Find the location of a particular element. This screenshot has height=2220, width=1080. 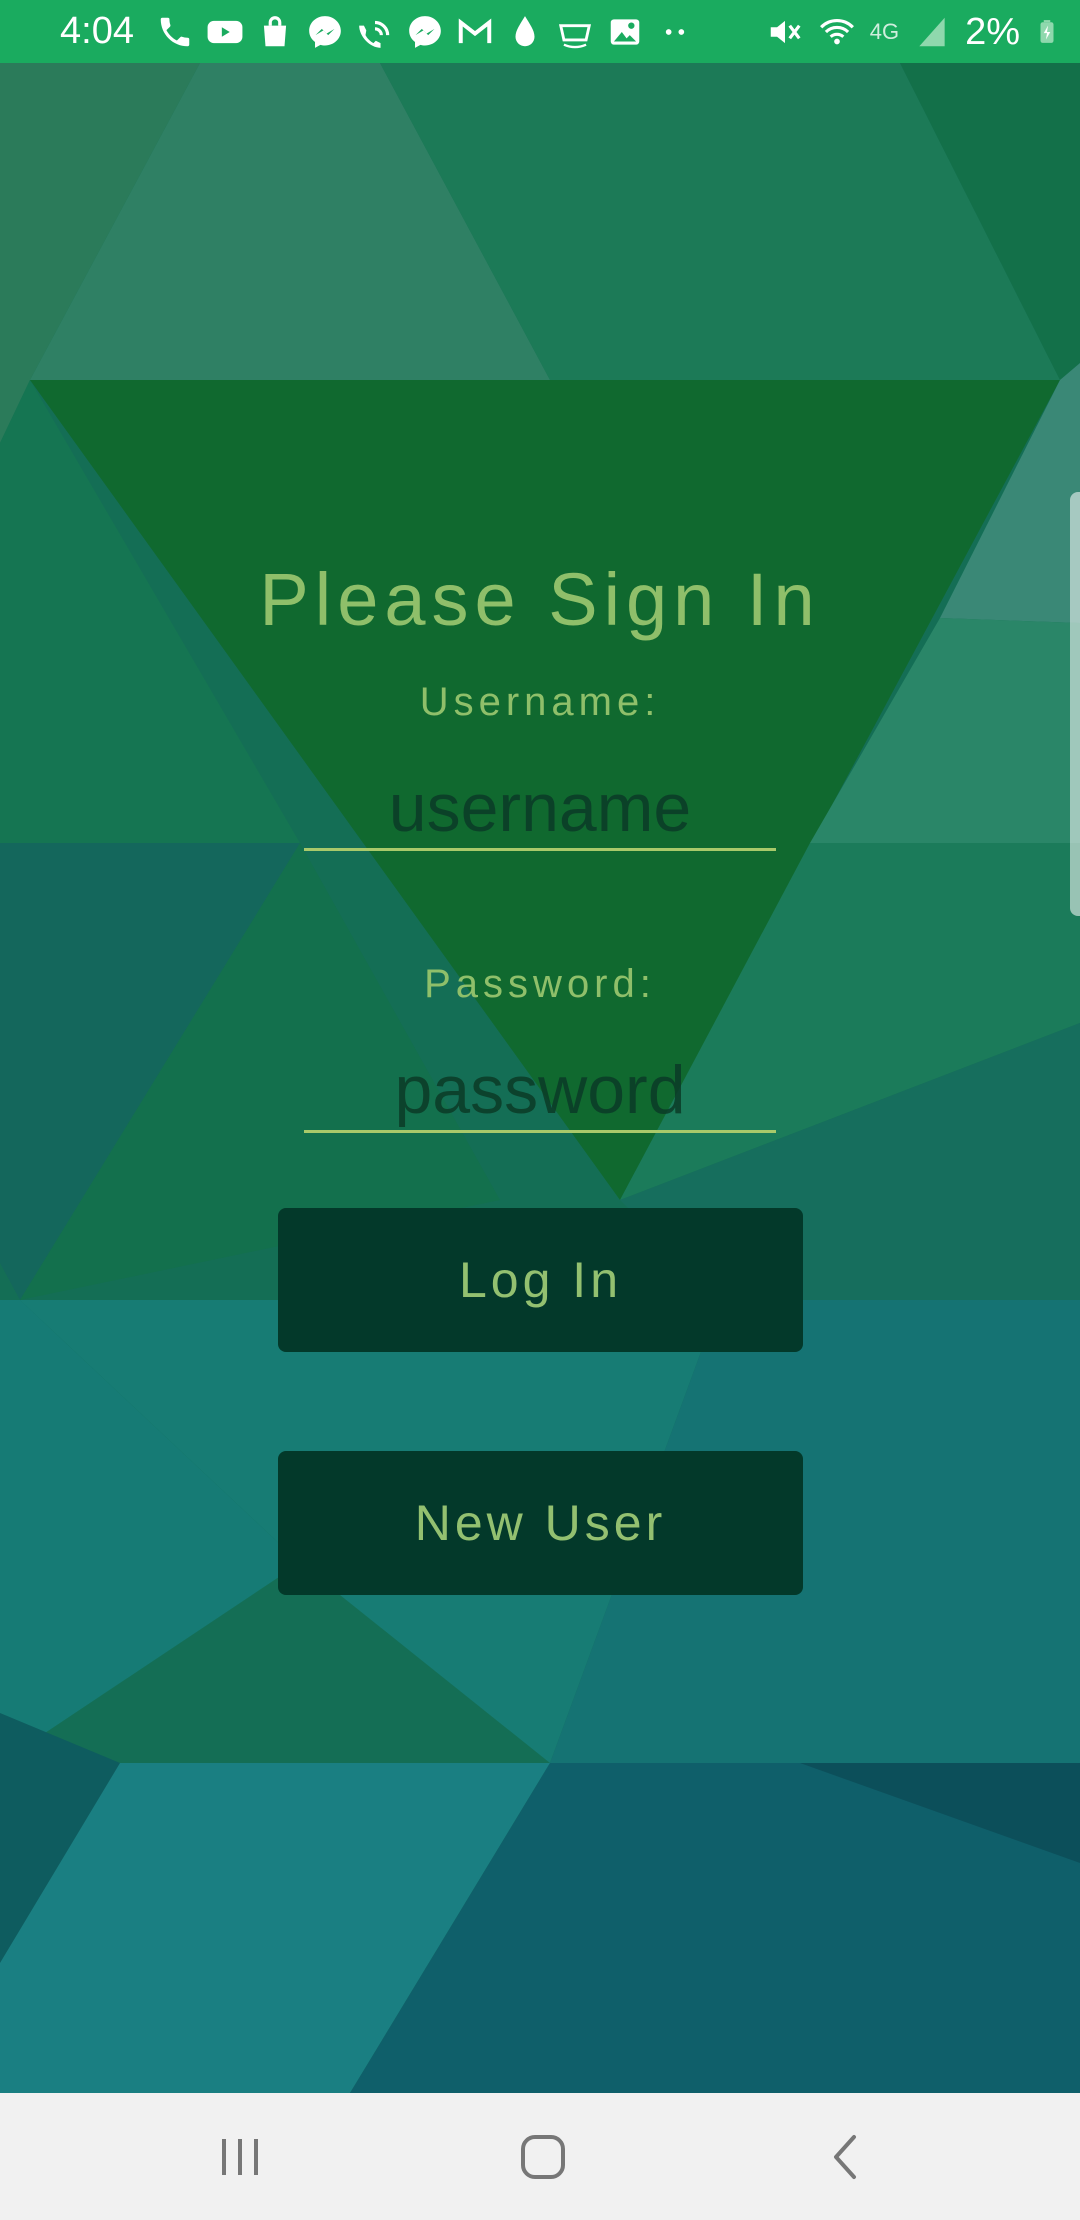

shopping-bag-icon is located at coordinates (275, 31).